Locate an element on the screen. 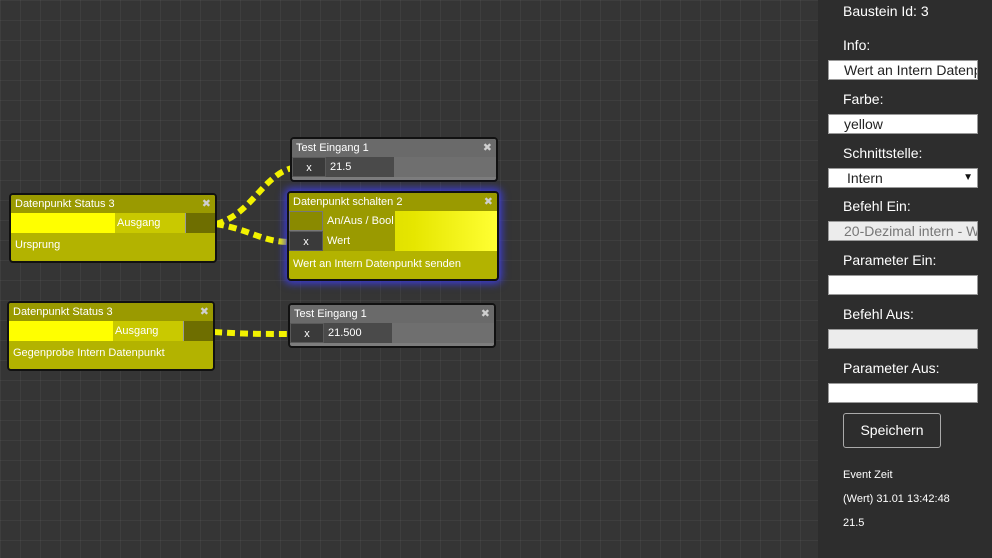 This screenshot has width=992, height=558. inputs-area: An/Aus / Bool x Wert is located at coordinates (393, 231).